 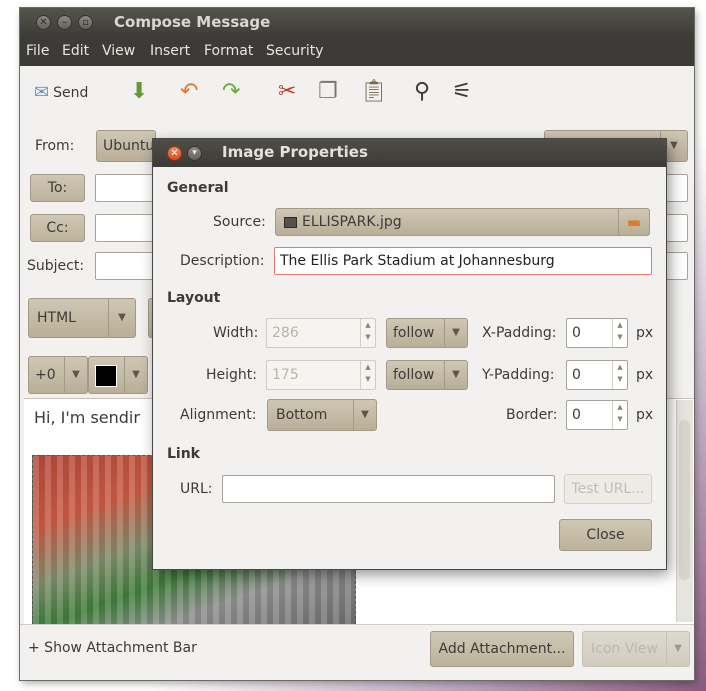 I want to click on folder-icon: ▬, so click(x=633, y=222).